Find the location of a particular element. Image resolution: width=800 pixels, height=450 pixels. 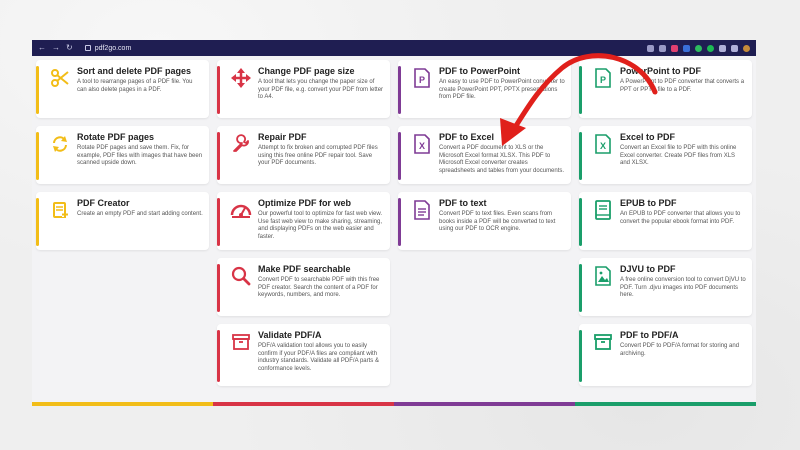

tool-title: Rotate PDF pages is located at coordinates (116, 137).